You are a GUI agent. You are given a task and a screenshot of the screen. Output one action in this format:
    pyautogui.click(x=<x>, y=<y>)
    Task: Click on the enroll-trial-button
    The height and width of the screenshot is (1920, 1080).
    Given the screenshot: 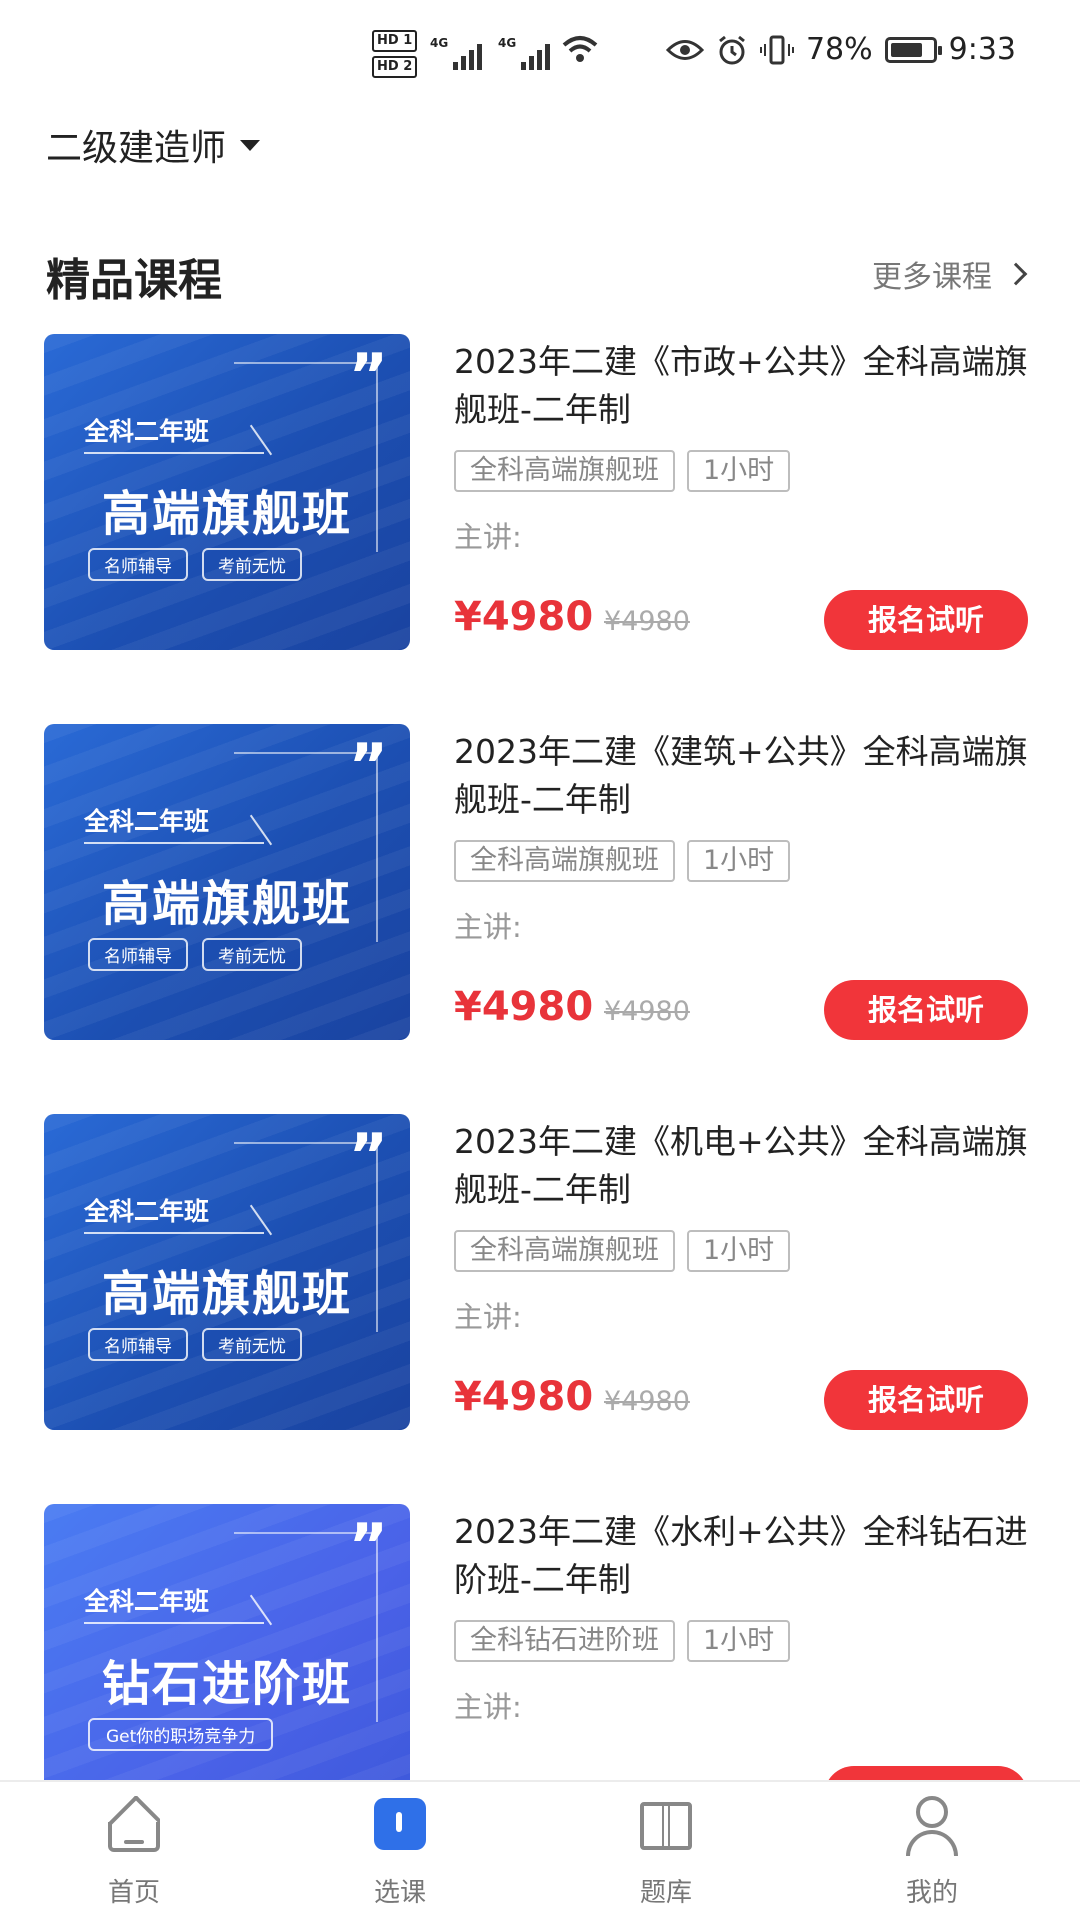 What is the action you would take?
    pyautogui.click(x=926, y=1773)
    